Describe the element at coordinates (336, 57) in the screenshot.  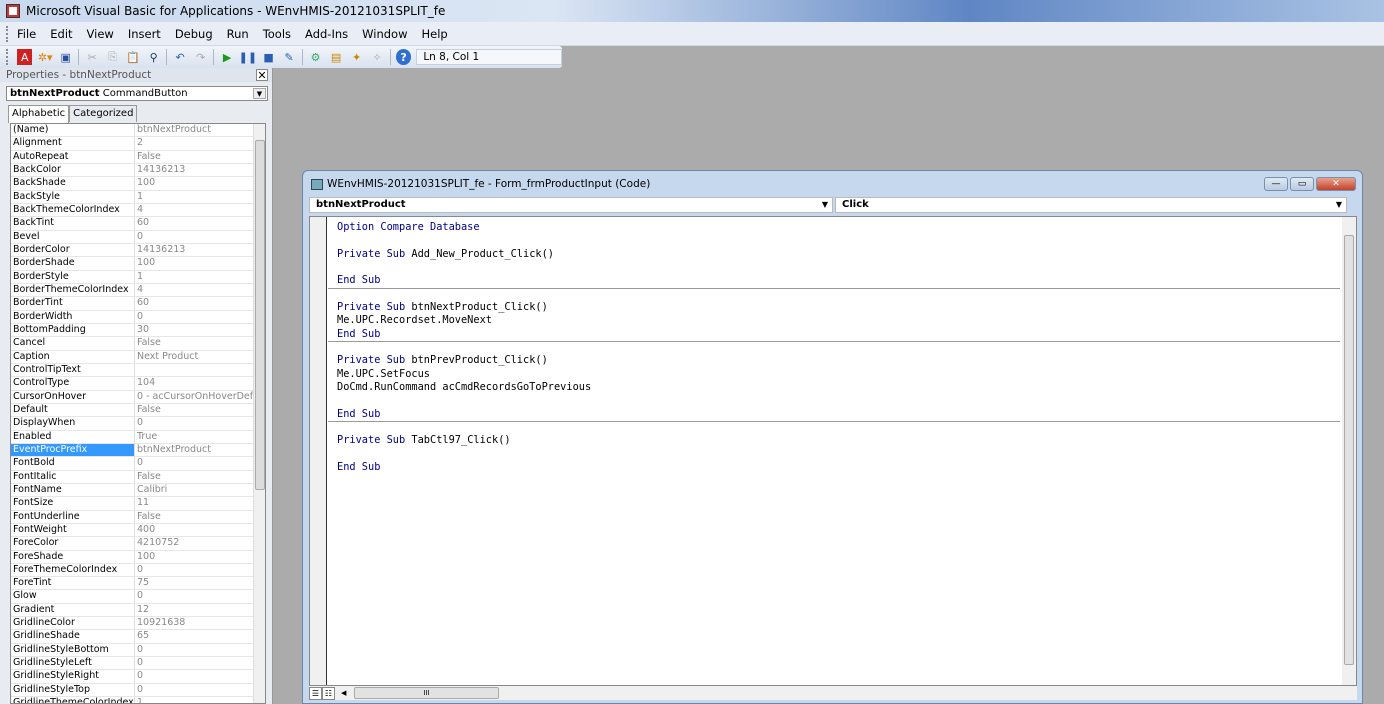
I see `properties-window-icon: ▤` at that location.